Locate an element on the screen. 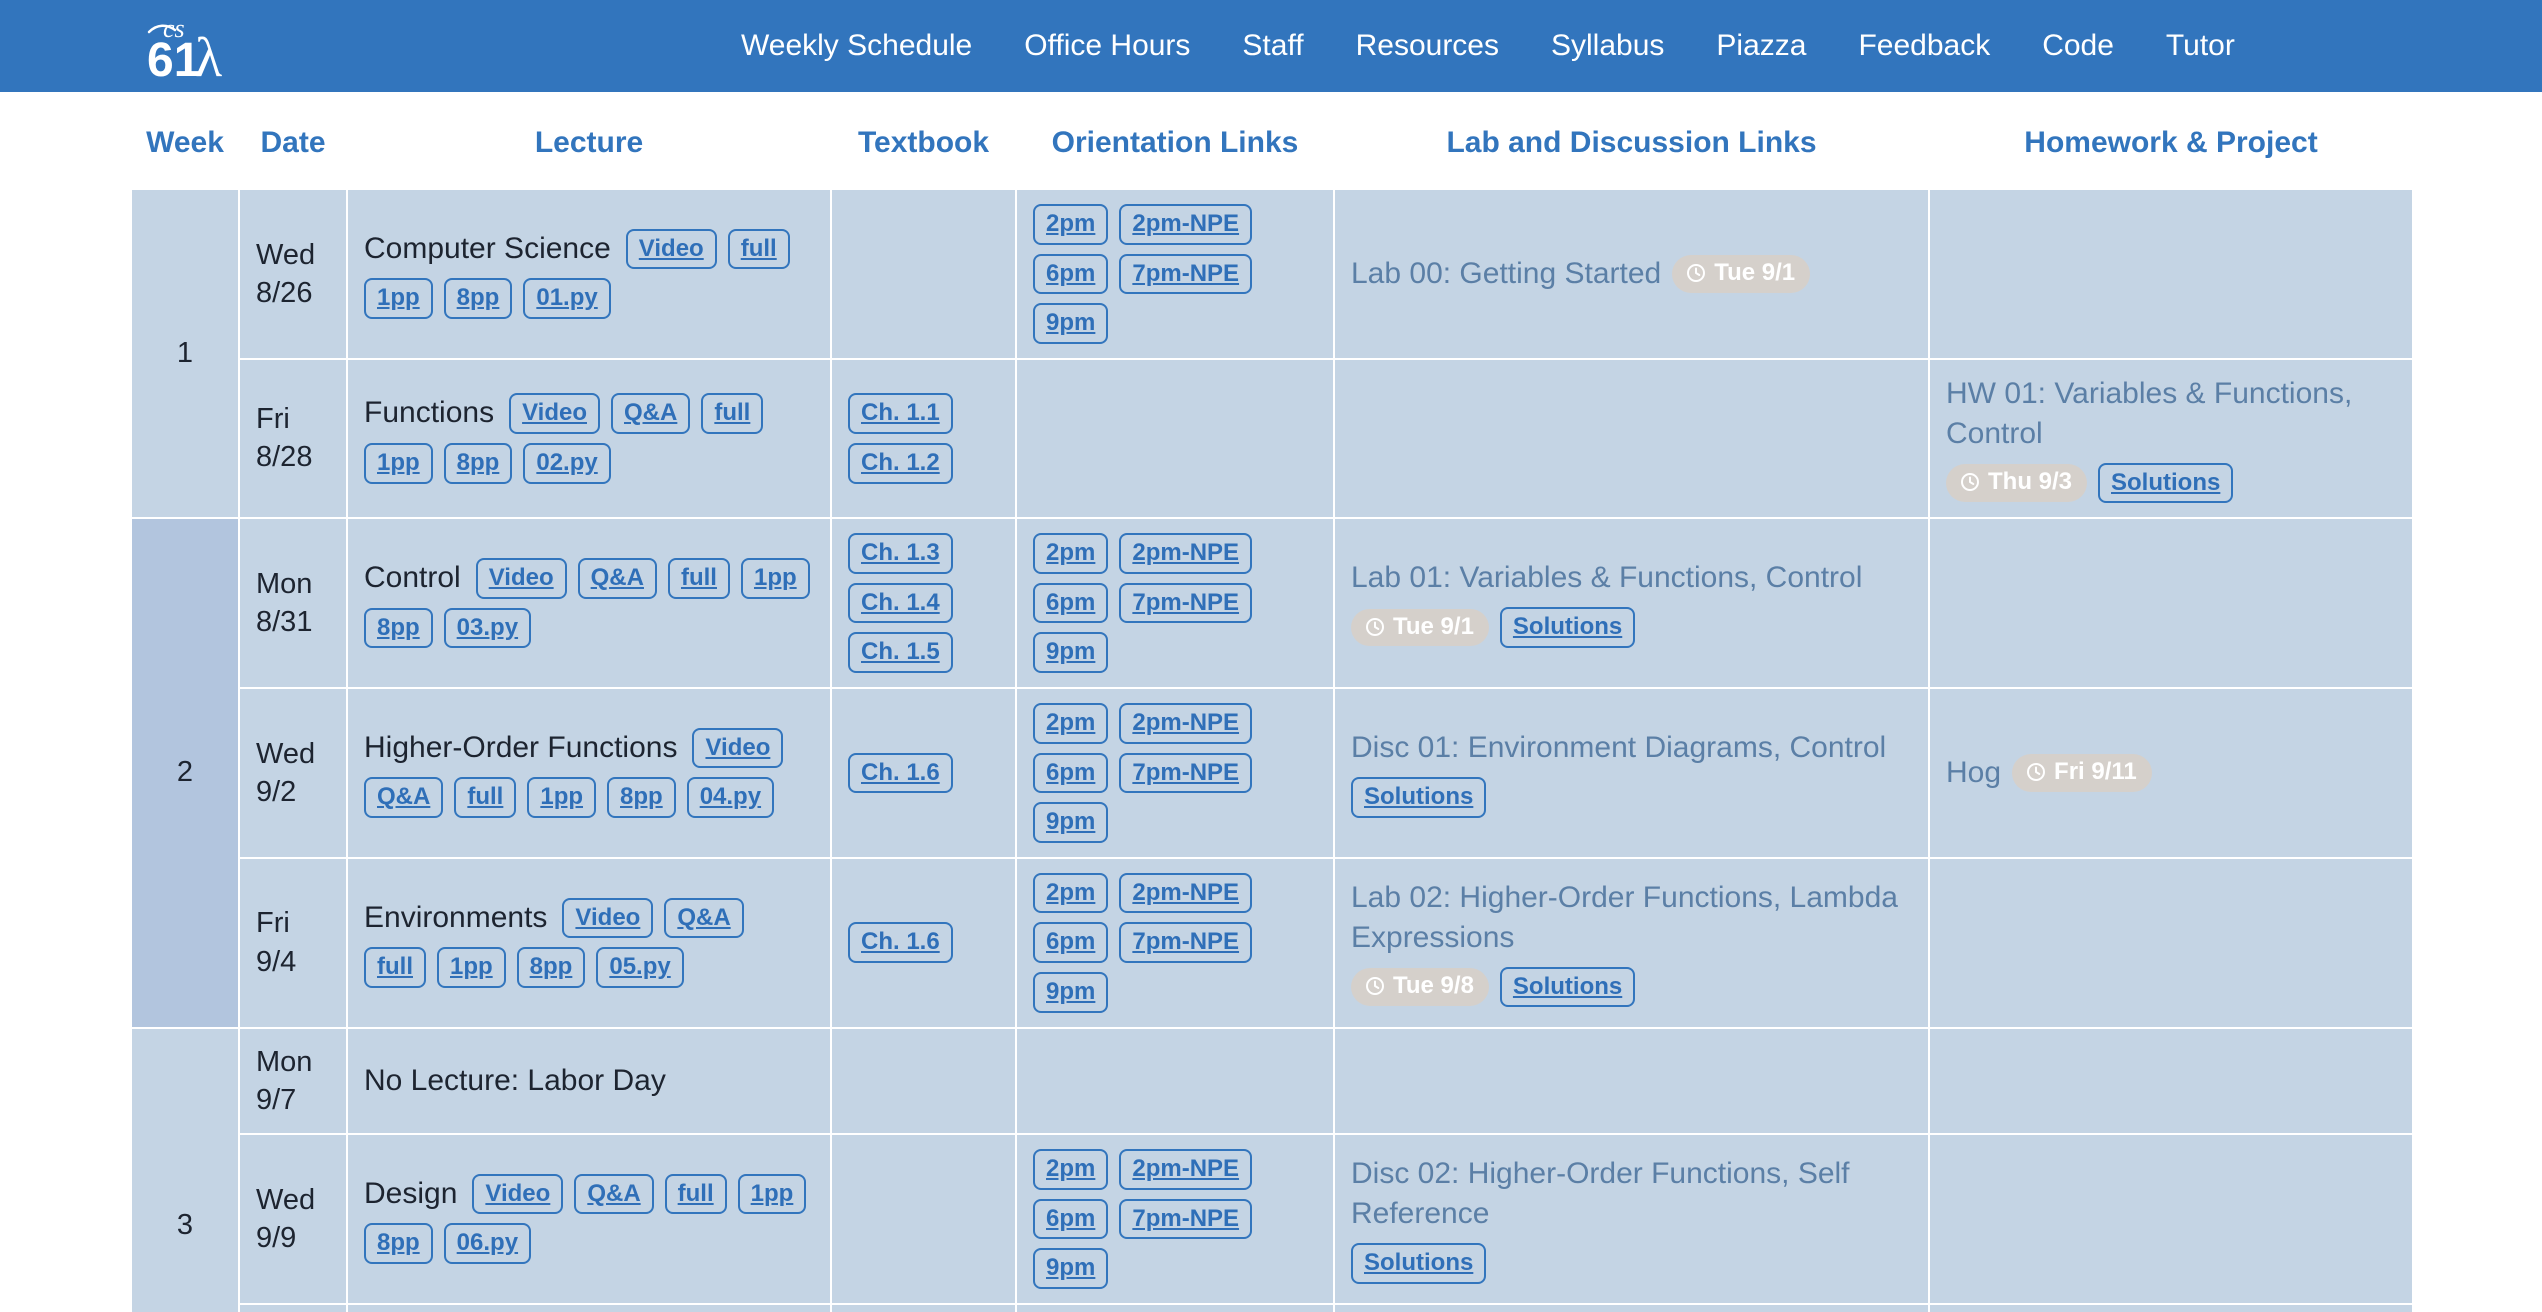 Image resolution: width=2542 pixels, height=1312 pixels. orientation-link-row: 9pm is located at coordinates (1071, 1268).